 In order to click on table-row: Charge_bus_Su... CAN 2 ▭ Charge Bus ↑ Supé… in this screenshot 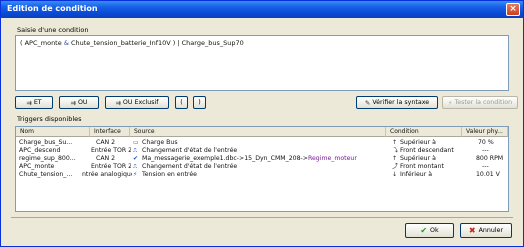, I will do `click(262, 143)`.